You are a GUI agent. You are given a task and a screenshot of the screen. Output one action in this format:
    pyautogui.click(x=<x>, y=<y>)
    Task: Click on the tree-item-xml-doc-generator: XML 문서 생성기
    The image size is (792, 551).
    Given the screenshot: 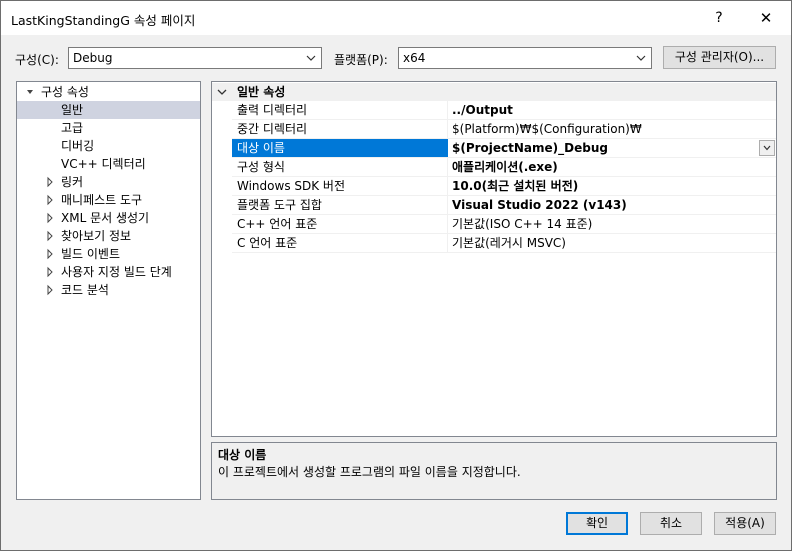 What is the action you would take?
    pyautogui.click(x=108, y=218)
    